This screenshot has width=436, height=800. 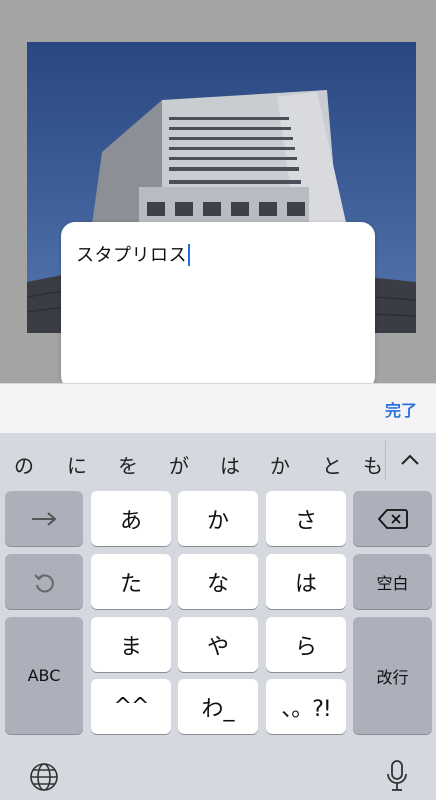 I want to click on candidate-item: の, so click(x=24, y=464).